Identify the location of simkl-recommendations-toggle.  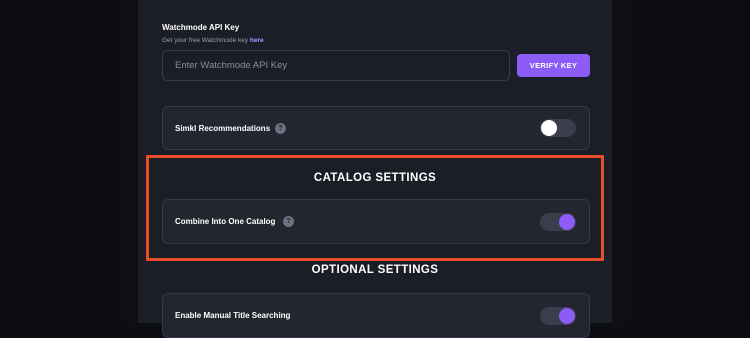
(558, 128).